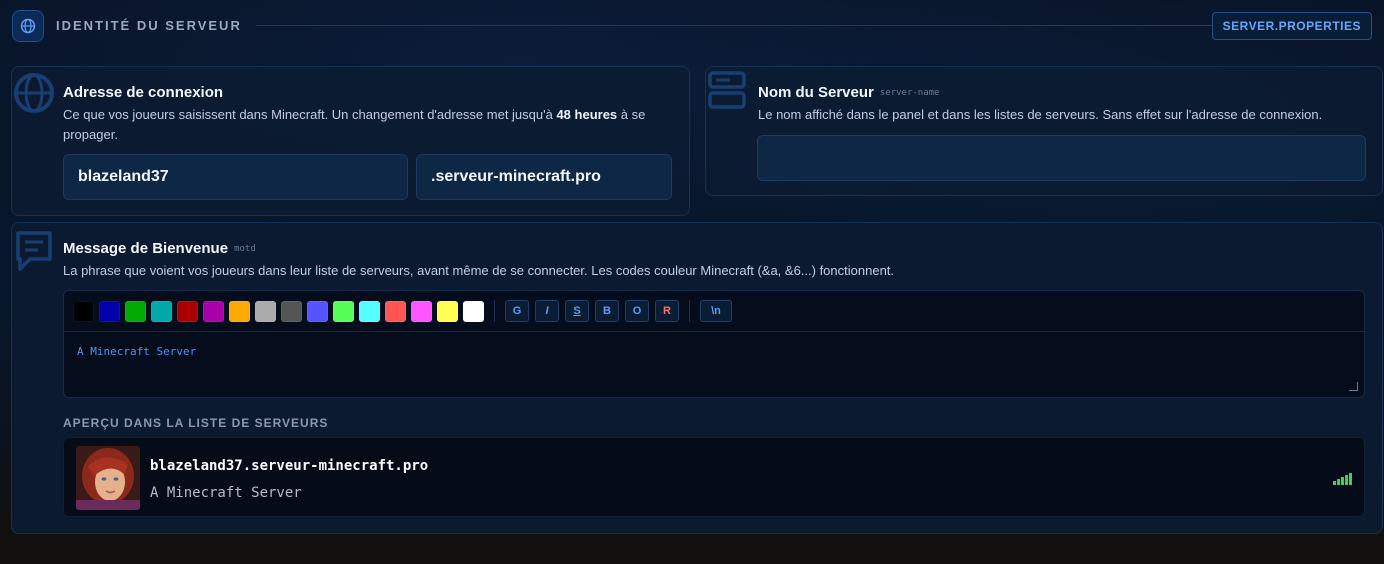  I want to click on signal-strength-icon, so click(1342, 479).